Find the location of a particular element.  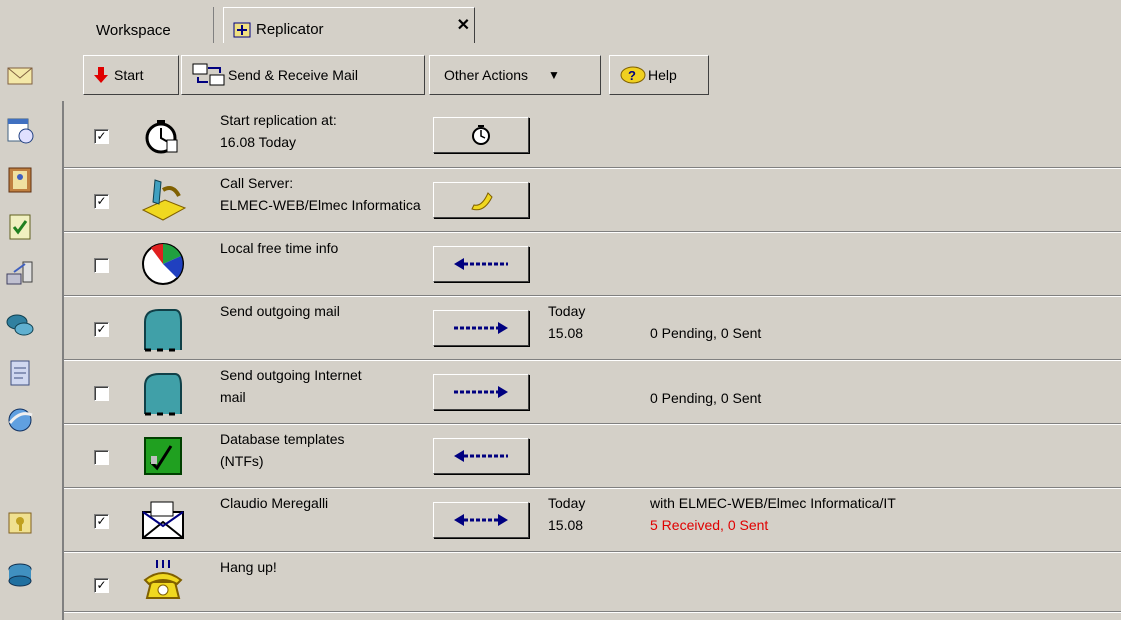

row-label: Hang up! is located at coordinates (248, 567).